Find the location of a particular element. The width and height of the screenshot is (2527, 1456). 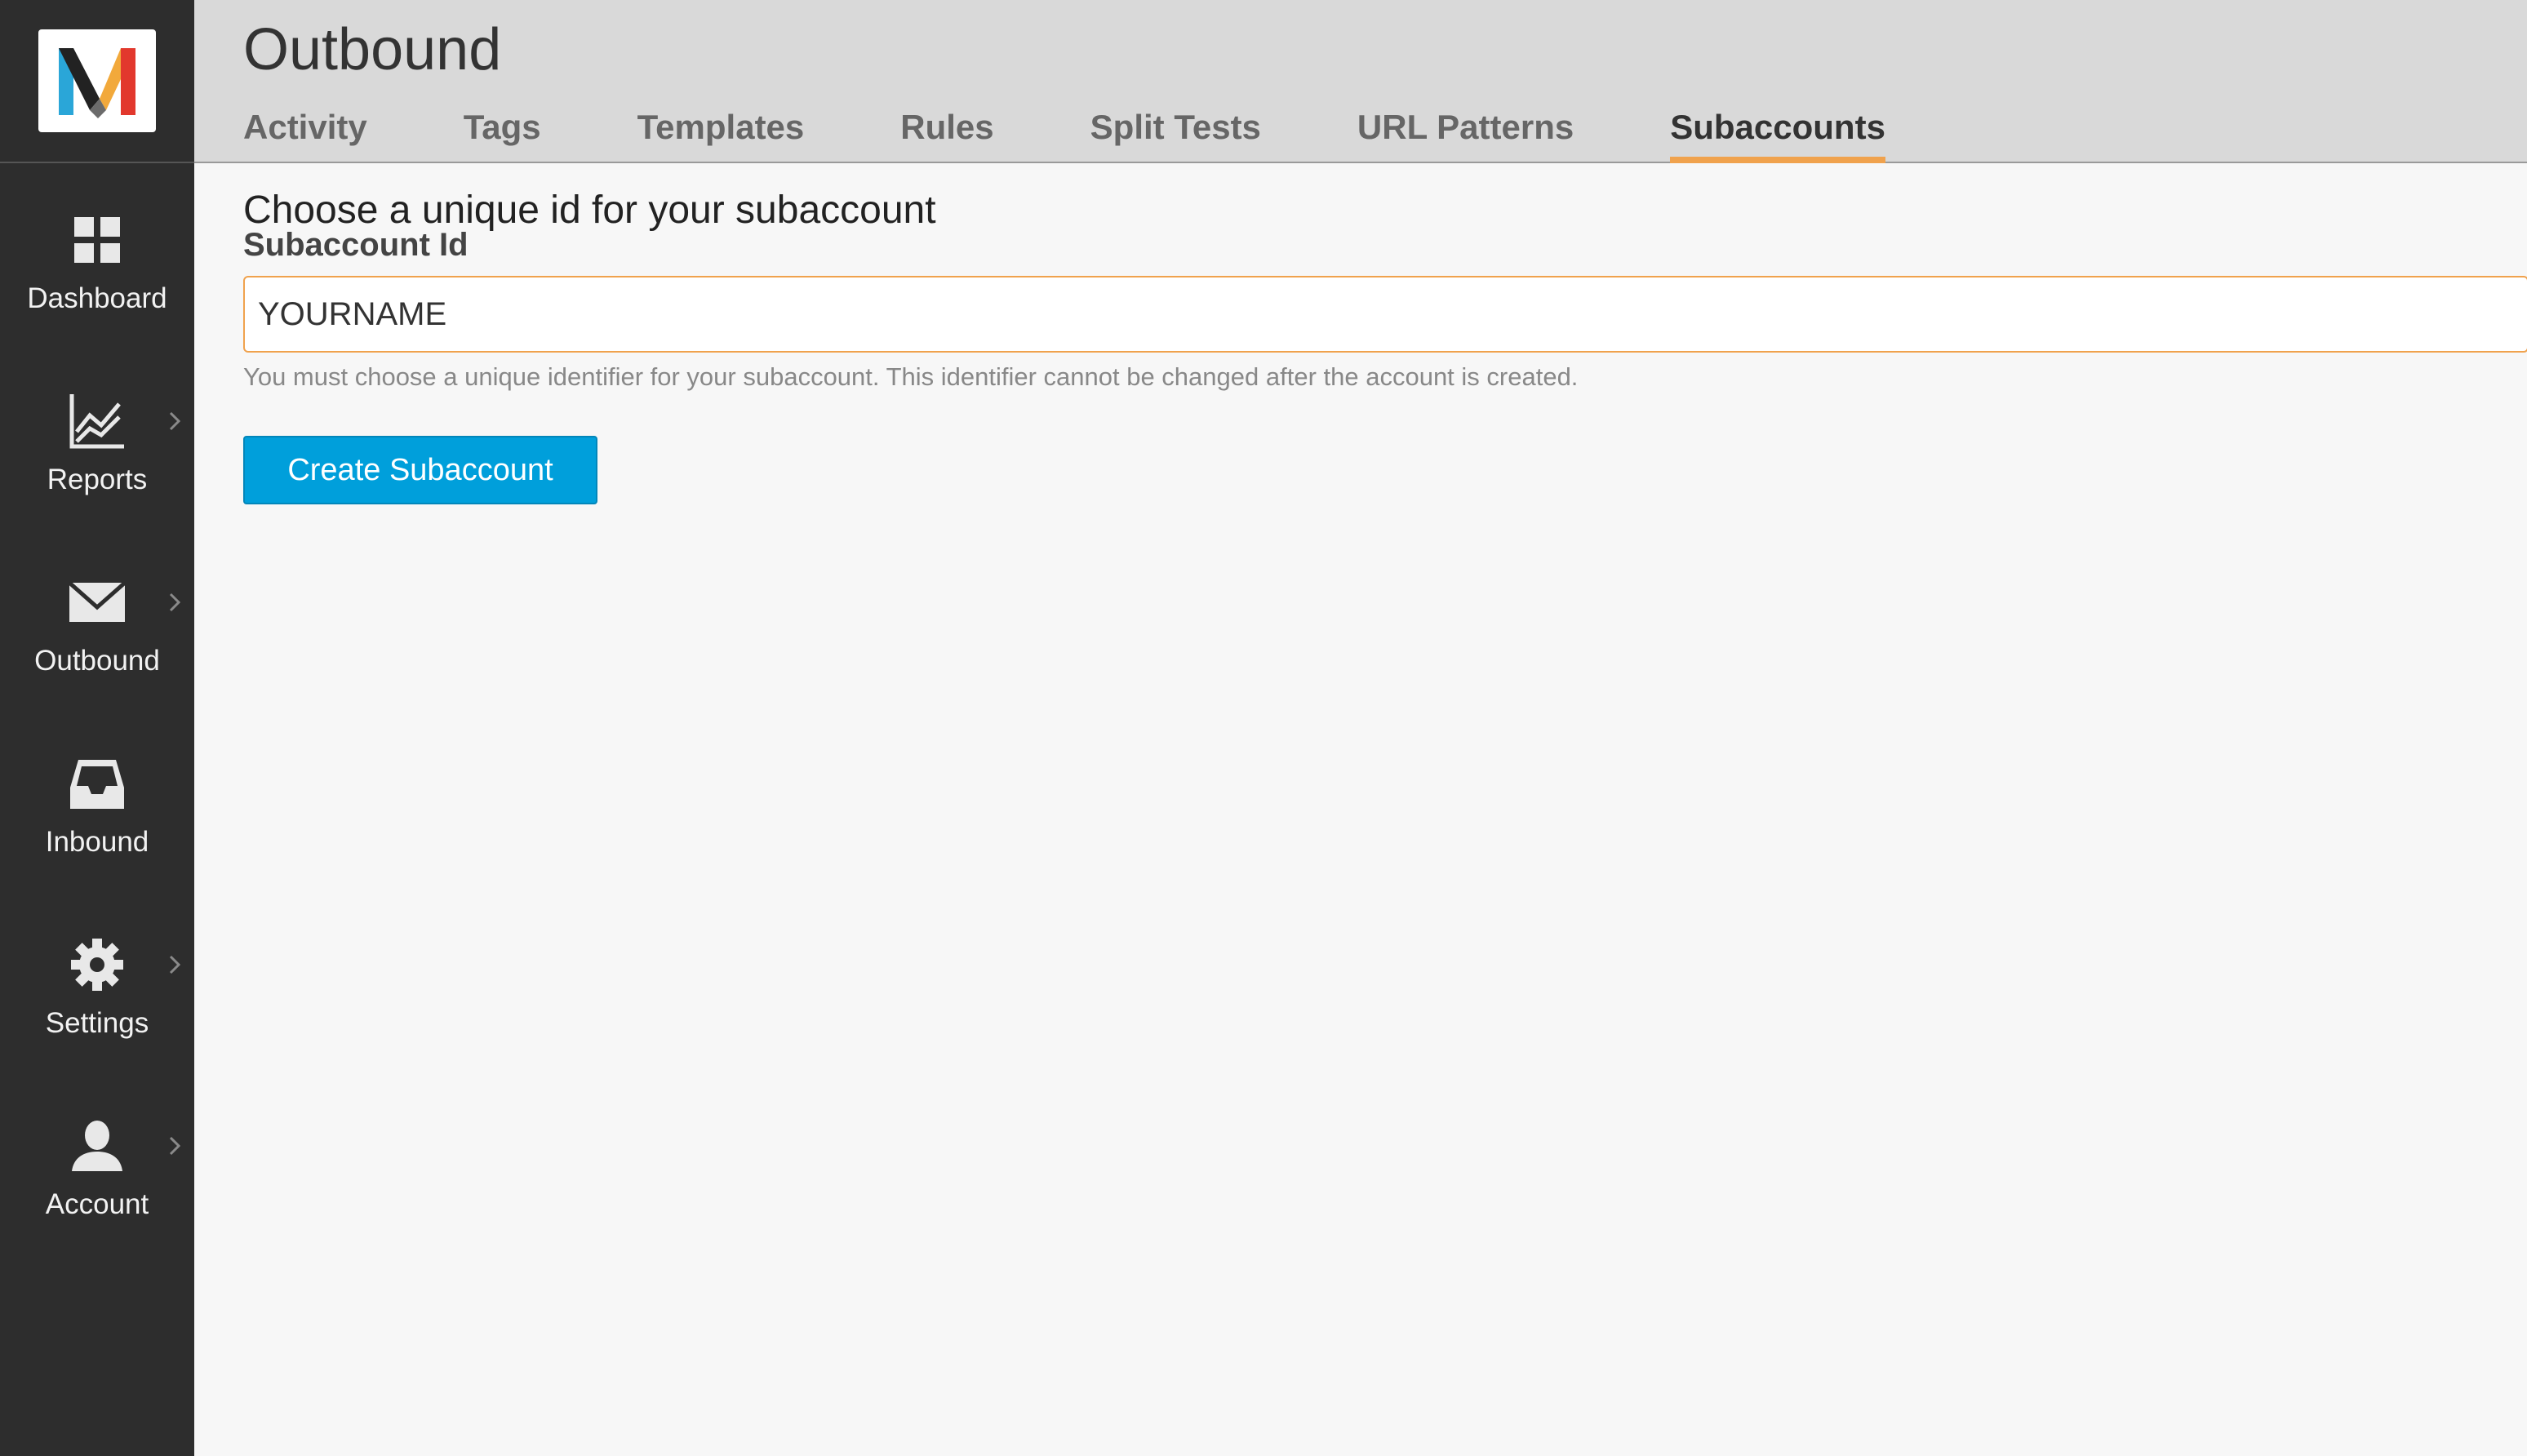

inbox-icon is located at coordinates (97, 784).